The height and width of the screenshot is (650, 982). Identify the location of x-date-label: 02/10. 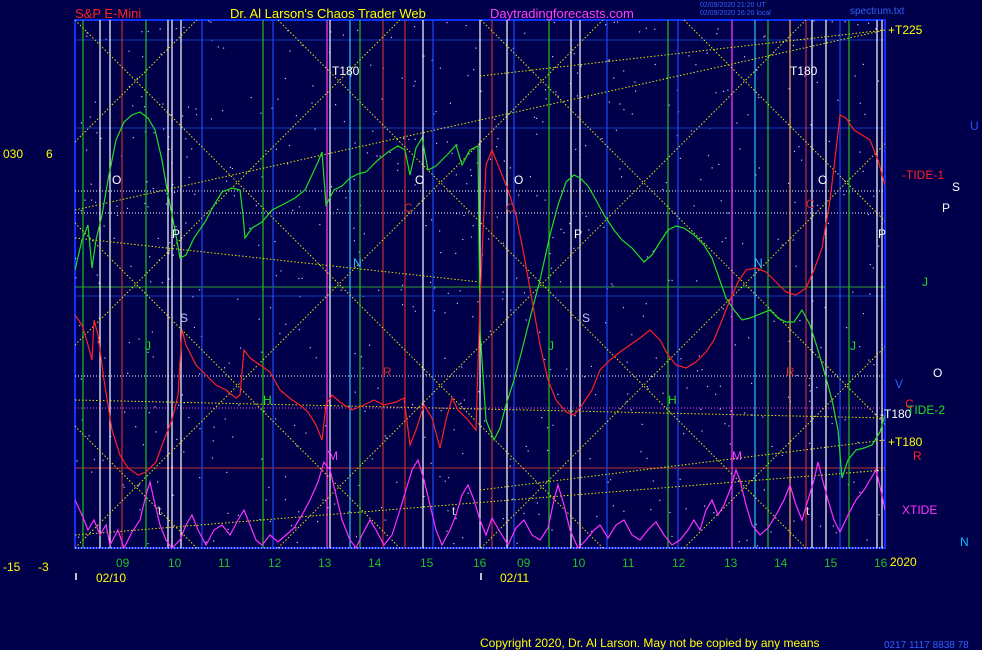
(111, 578).